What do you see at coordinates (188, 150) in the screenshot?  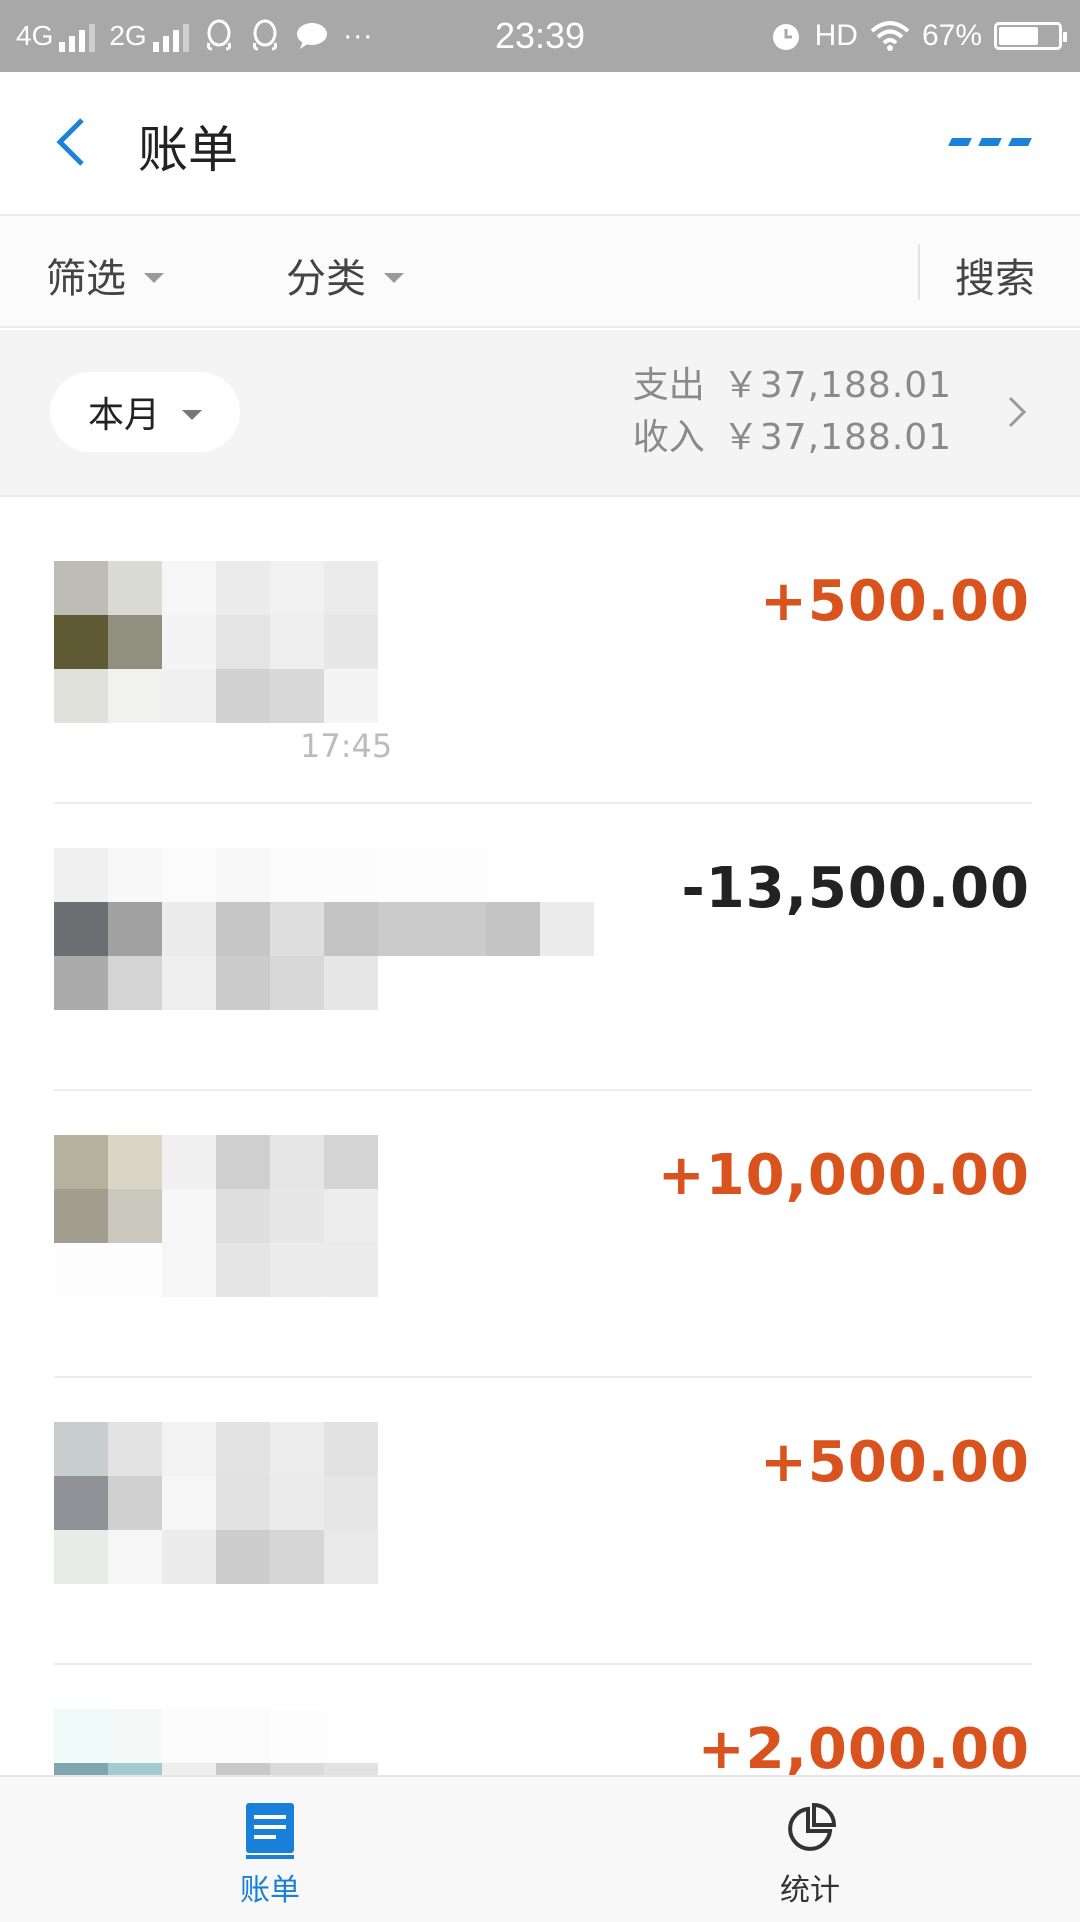 I see `page-title: 账单` at bounding box center [188, 150].